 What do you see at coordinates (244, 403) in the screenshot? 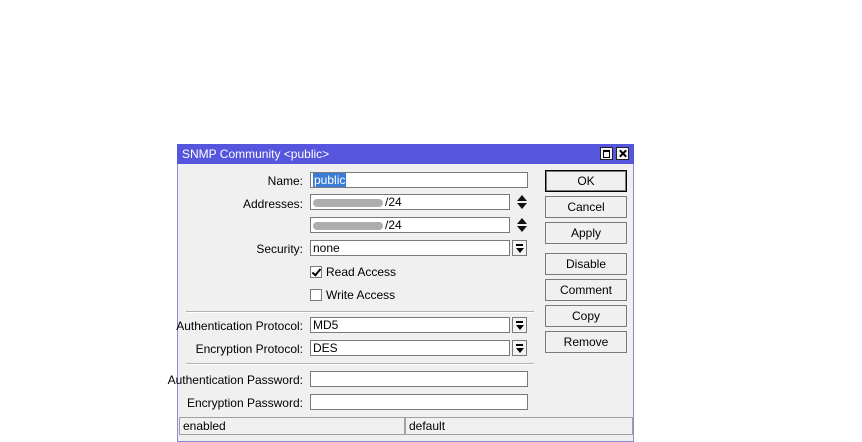
I see `enc-password-label: Encryption Password:` at bounding box center [244, 403].